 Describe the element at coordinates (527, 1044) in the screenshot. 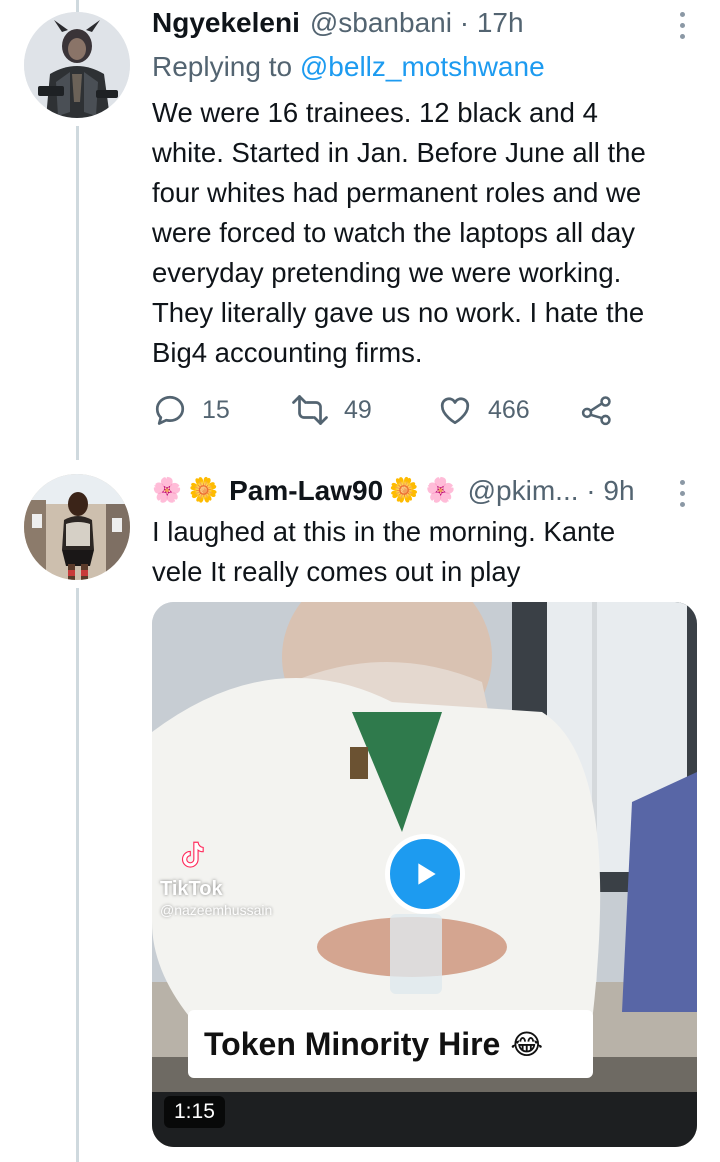

I see `laughing-emoji: 😂` at that location.